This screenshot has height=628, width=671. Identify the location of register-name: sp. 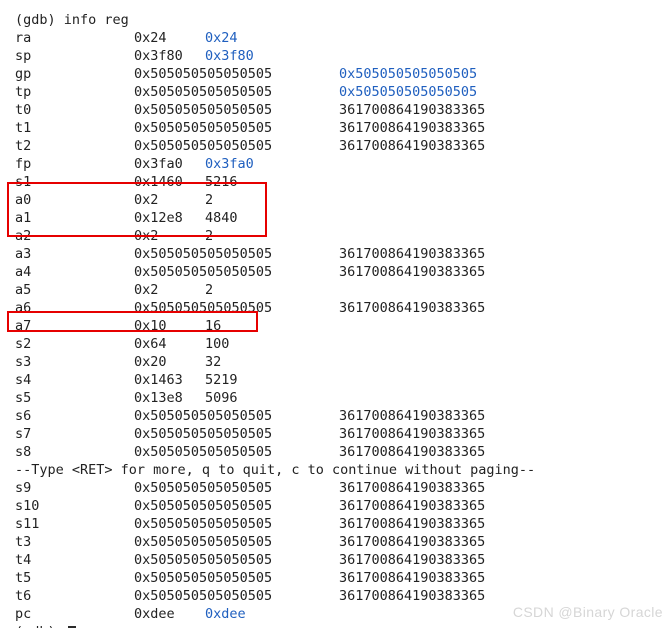
(23, 56).